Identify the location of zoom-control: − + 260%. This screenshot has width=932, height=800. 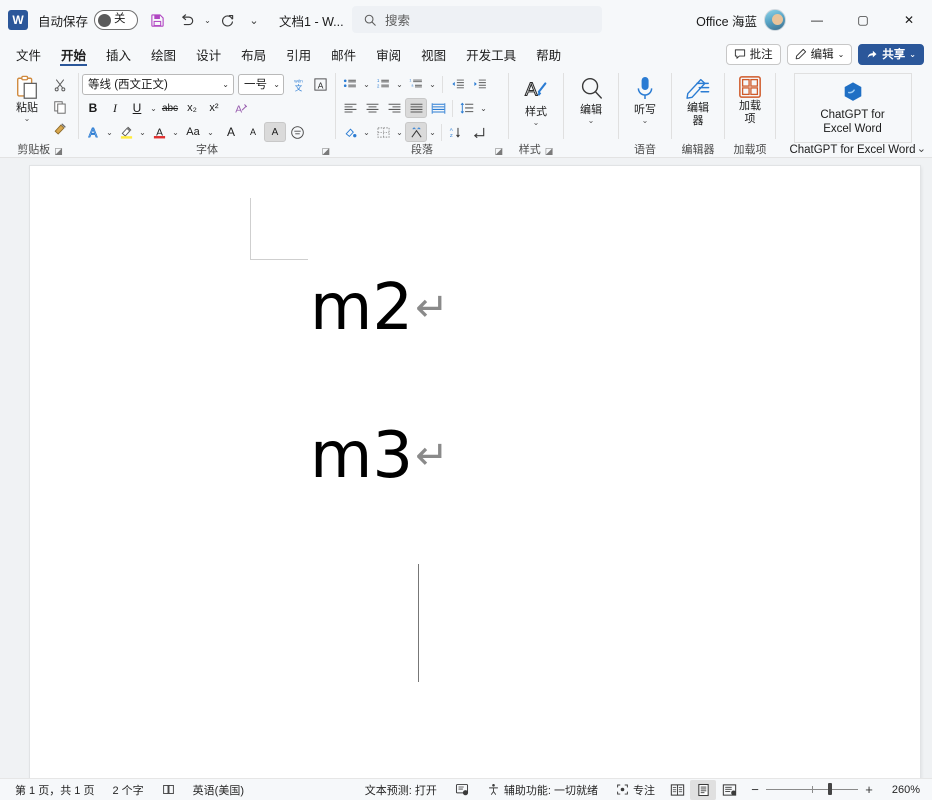
(834, 789).